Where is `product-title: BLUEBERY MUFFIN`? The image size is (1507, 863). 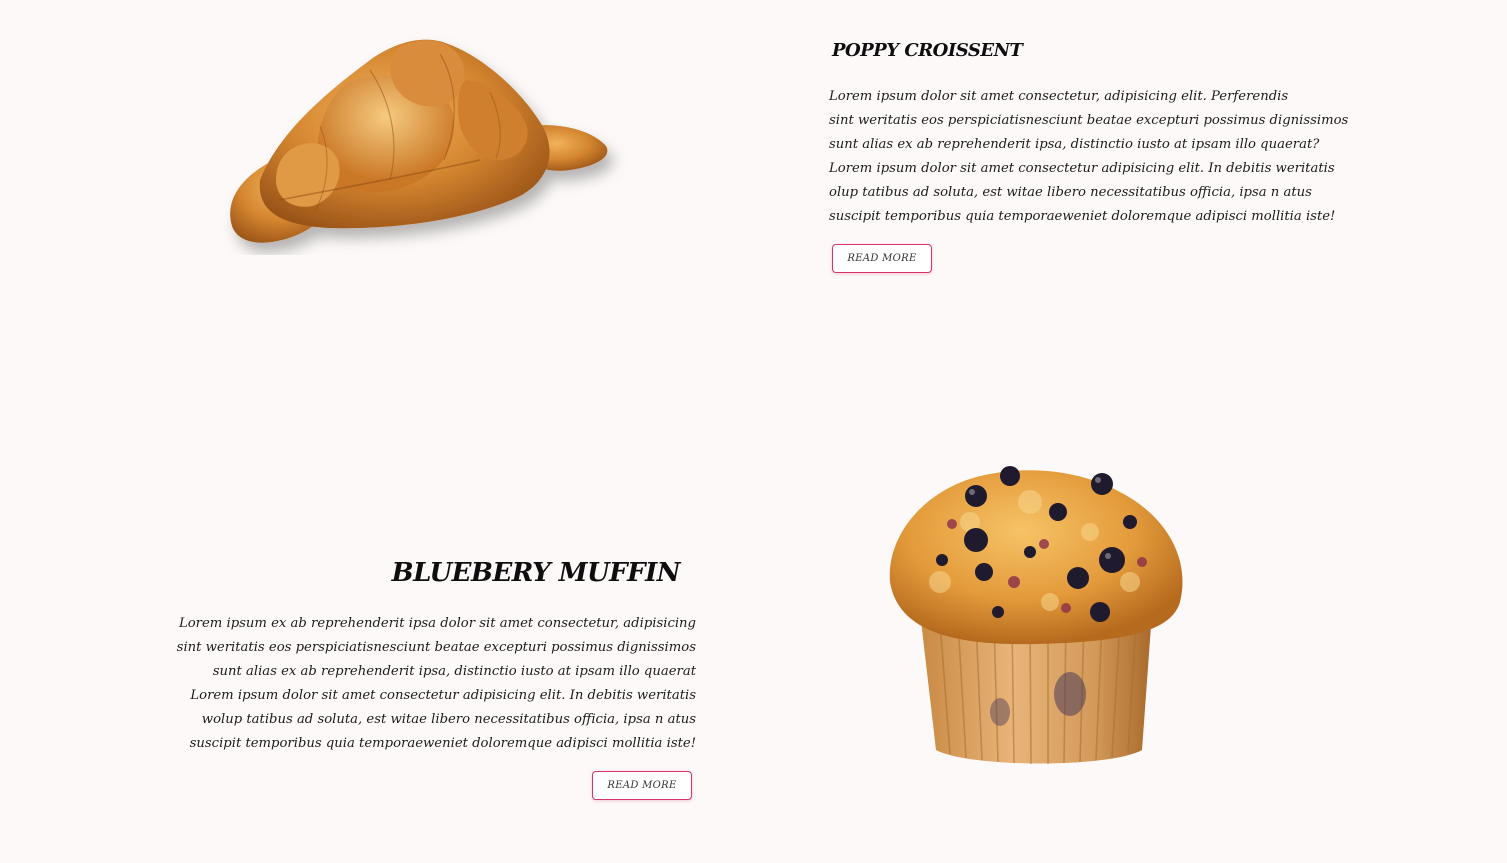 product-title: BLUEBERY MUFFIN is located at coordinates (536, 573).